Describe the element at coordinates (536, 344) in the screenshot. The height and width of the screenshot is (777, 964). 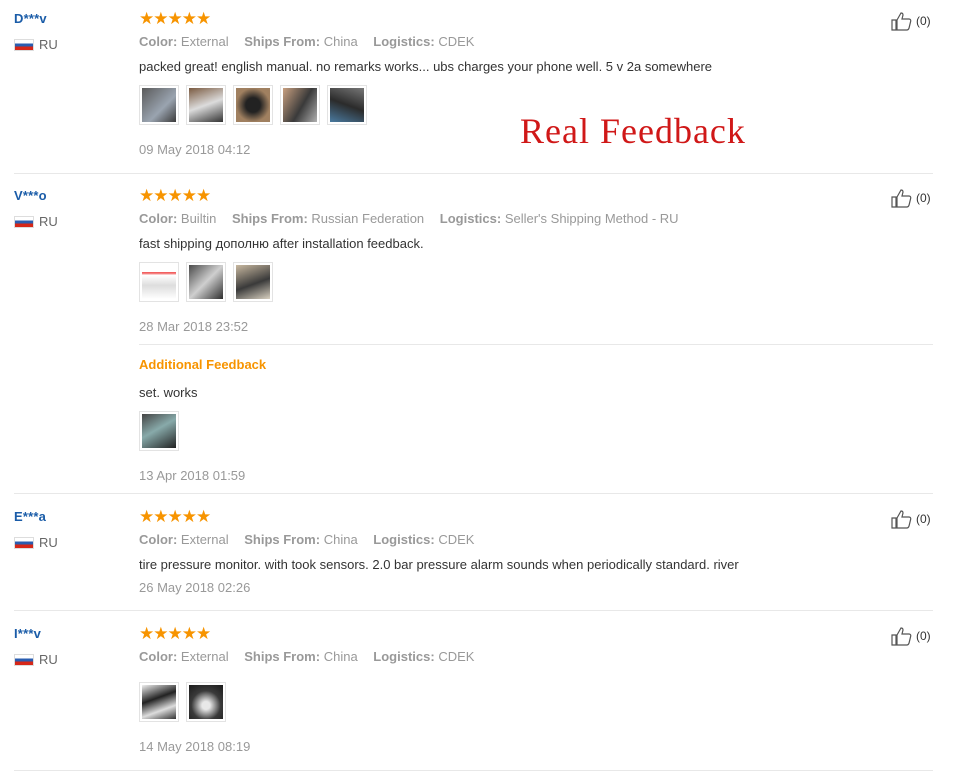
I see `additional-feedback-divider` at that location.